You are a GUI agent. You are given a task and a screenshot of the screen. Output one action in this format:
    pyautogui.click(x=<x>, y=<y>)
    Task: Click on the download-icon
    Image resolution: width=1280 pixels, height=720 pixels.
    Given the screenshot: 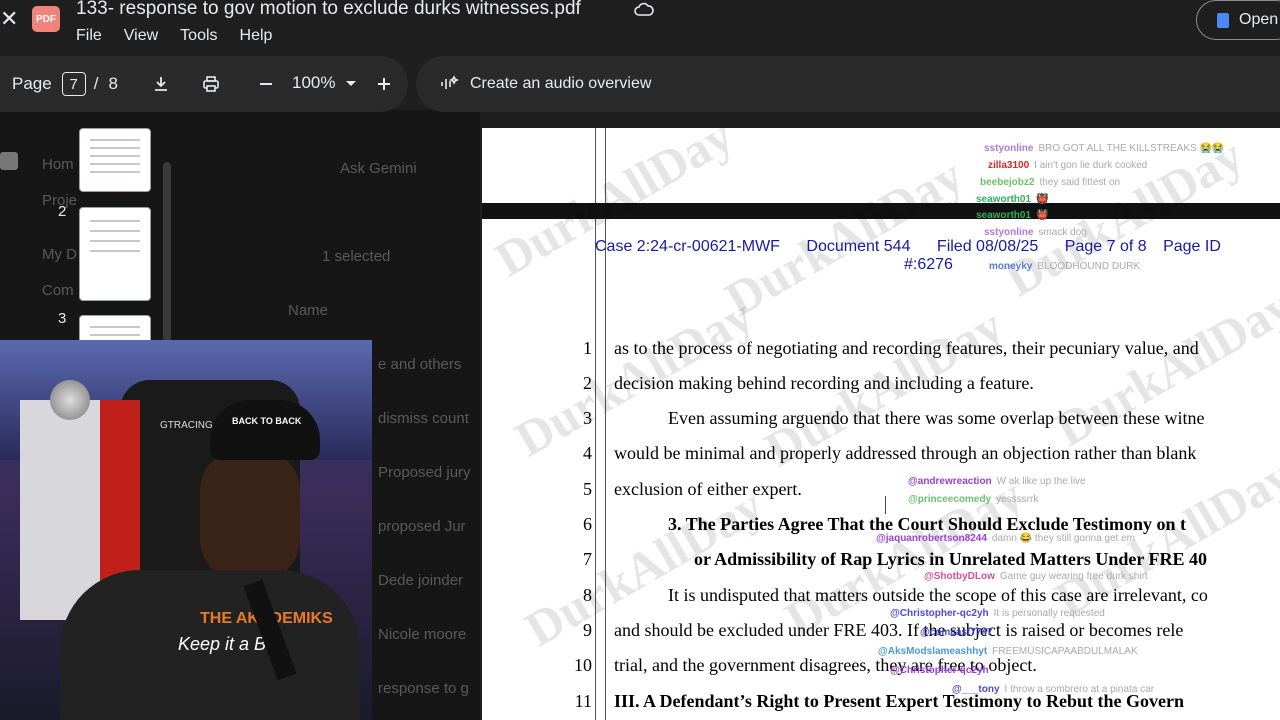 What is the action you would take?
    pyautogui.click(x=161, y=84)
    